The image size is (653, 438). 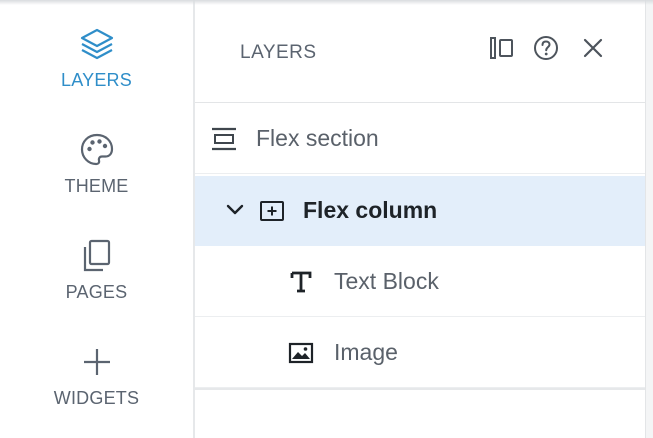 I want to click on layer-label: Flex section, so click(x=317, y=138).